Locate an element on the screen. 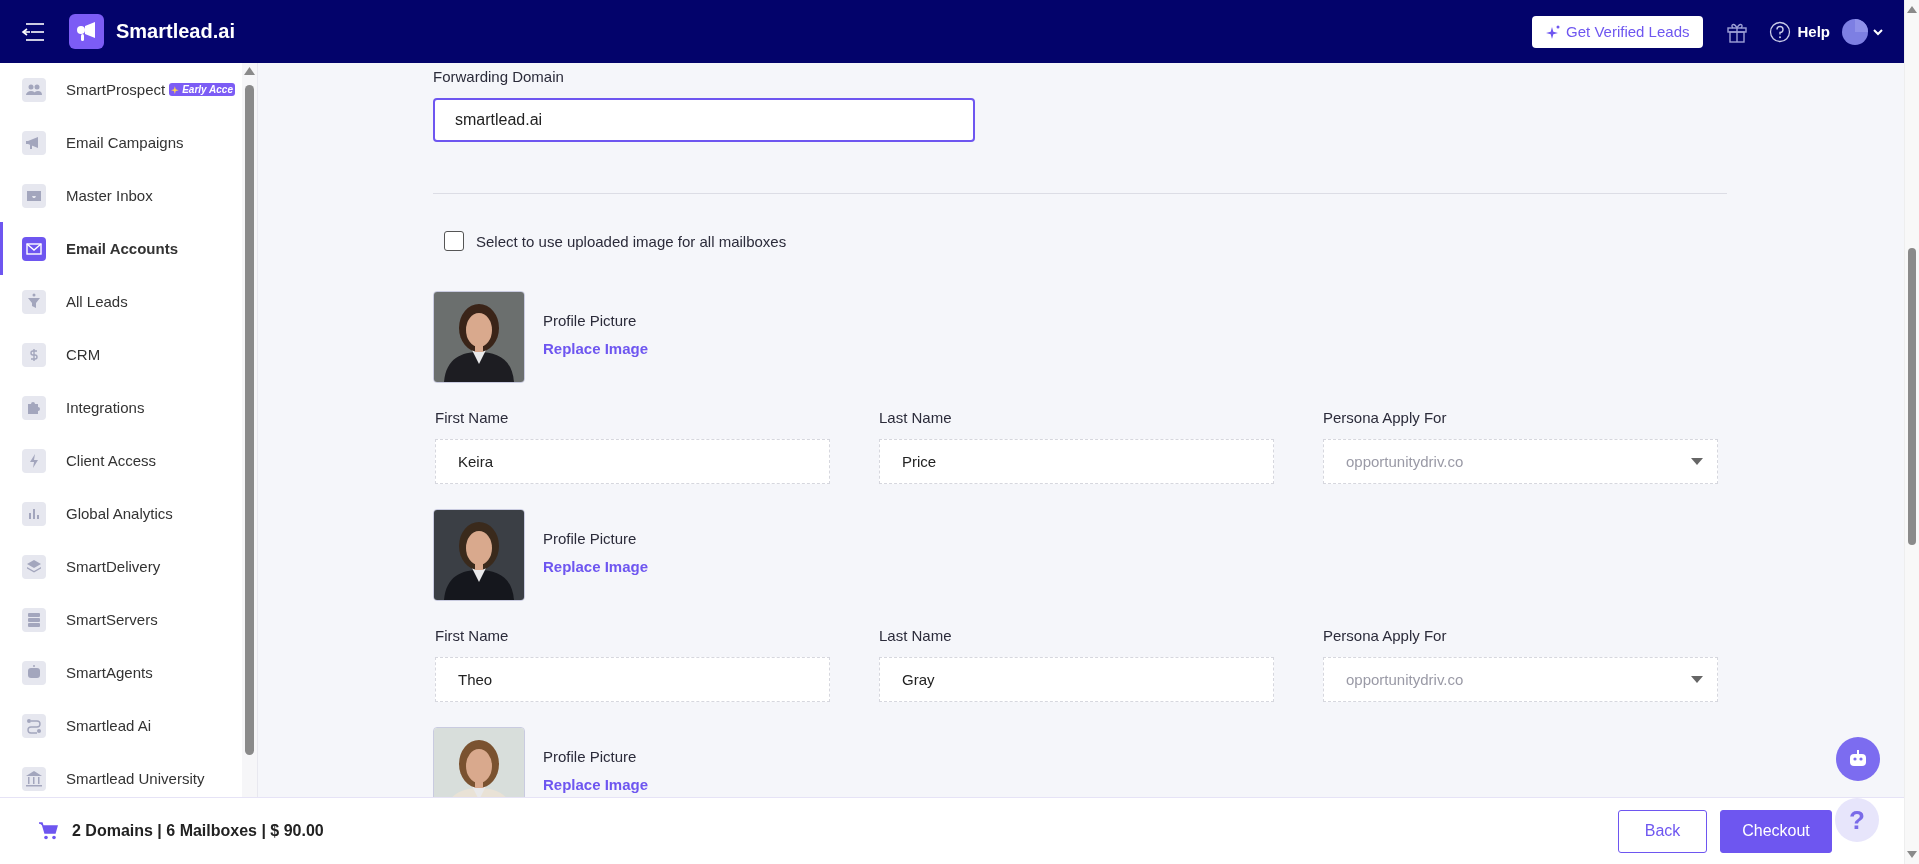 This screenshot has width=1919, height=864. first-name-field: Keira is located at coordinates (632, 461).